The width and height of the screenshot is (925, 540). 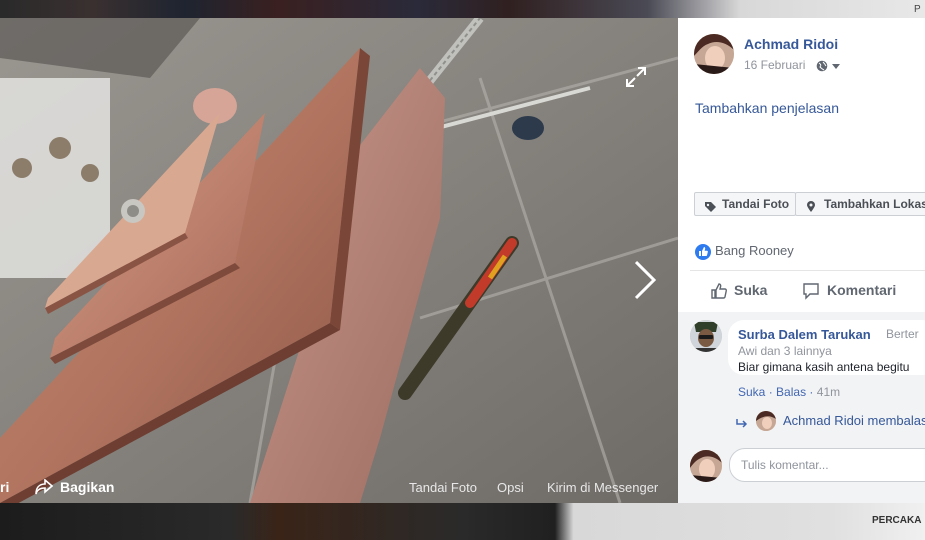 What do you see at coordinates (706, 336) in the screenshot?
I see `commenter-avatar` at bounding box center [706, 336].